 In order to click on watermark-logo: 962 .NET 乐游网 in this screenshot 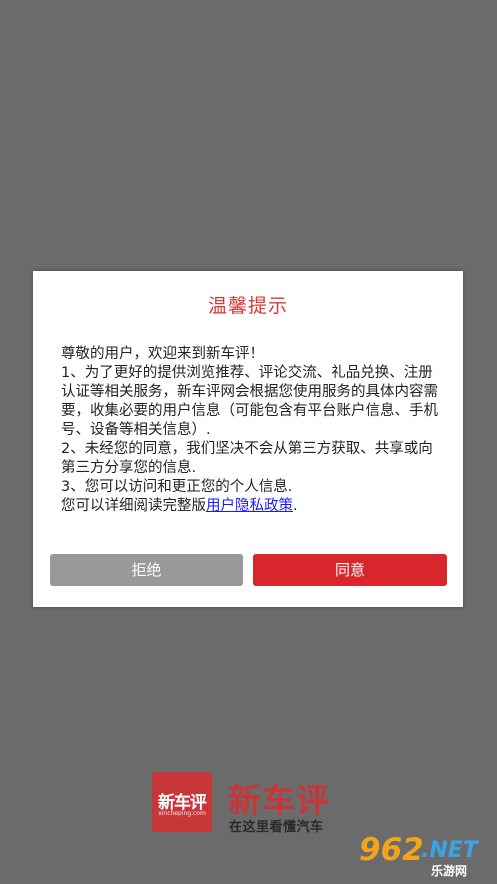, I will do `click(424, 855)`.